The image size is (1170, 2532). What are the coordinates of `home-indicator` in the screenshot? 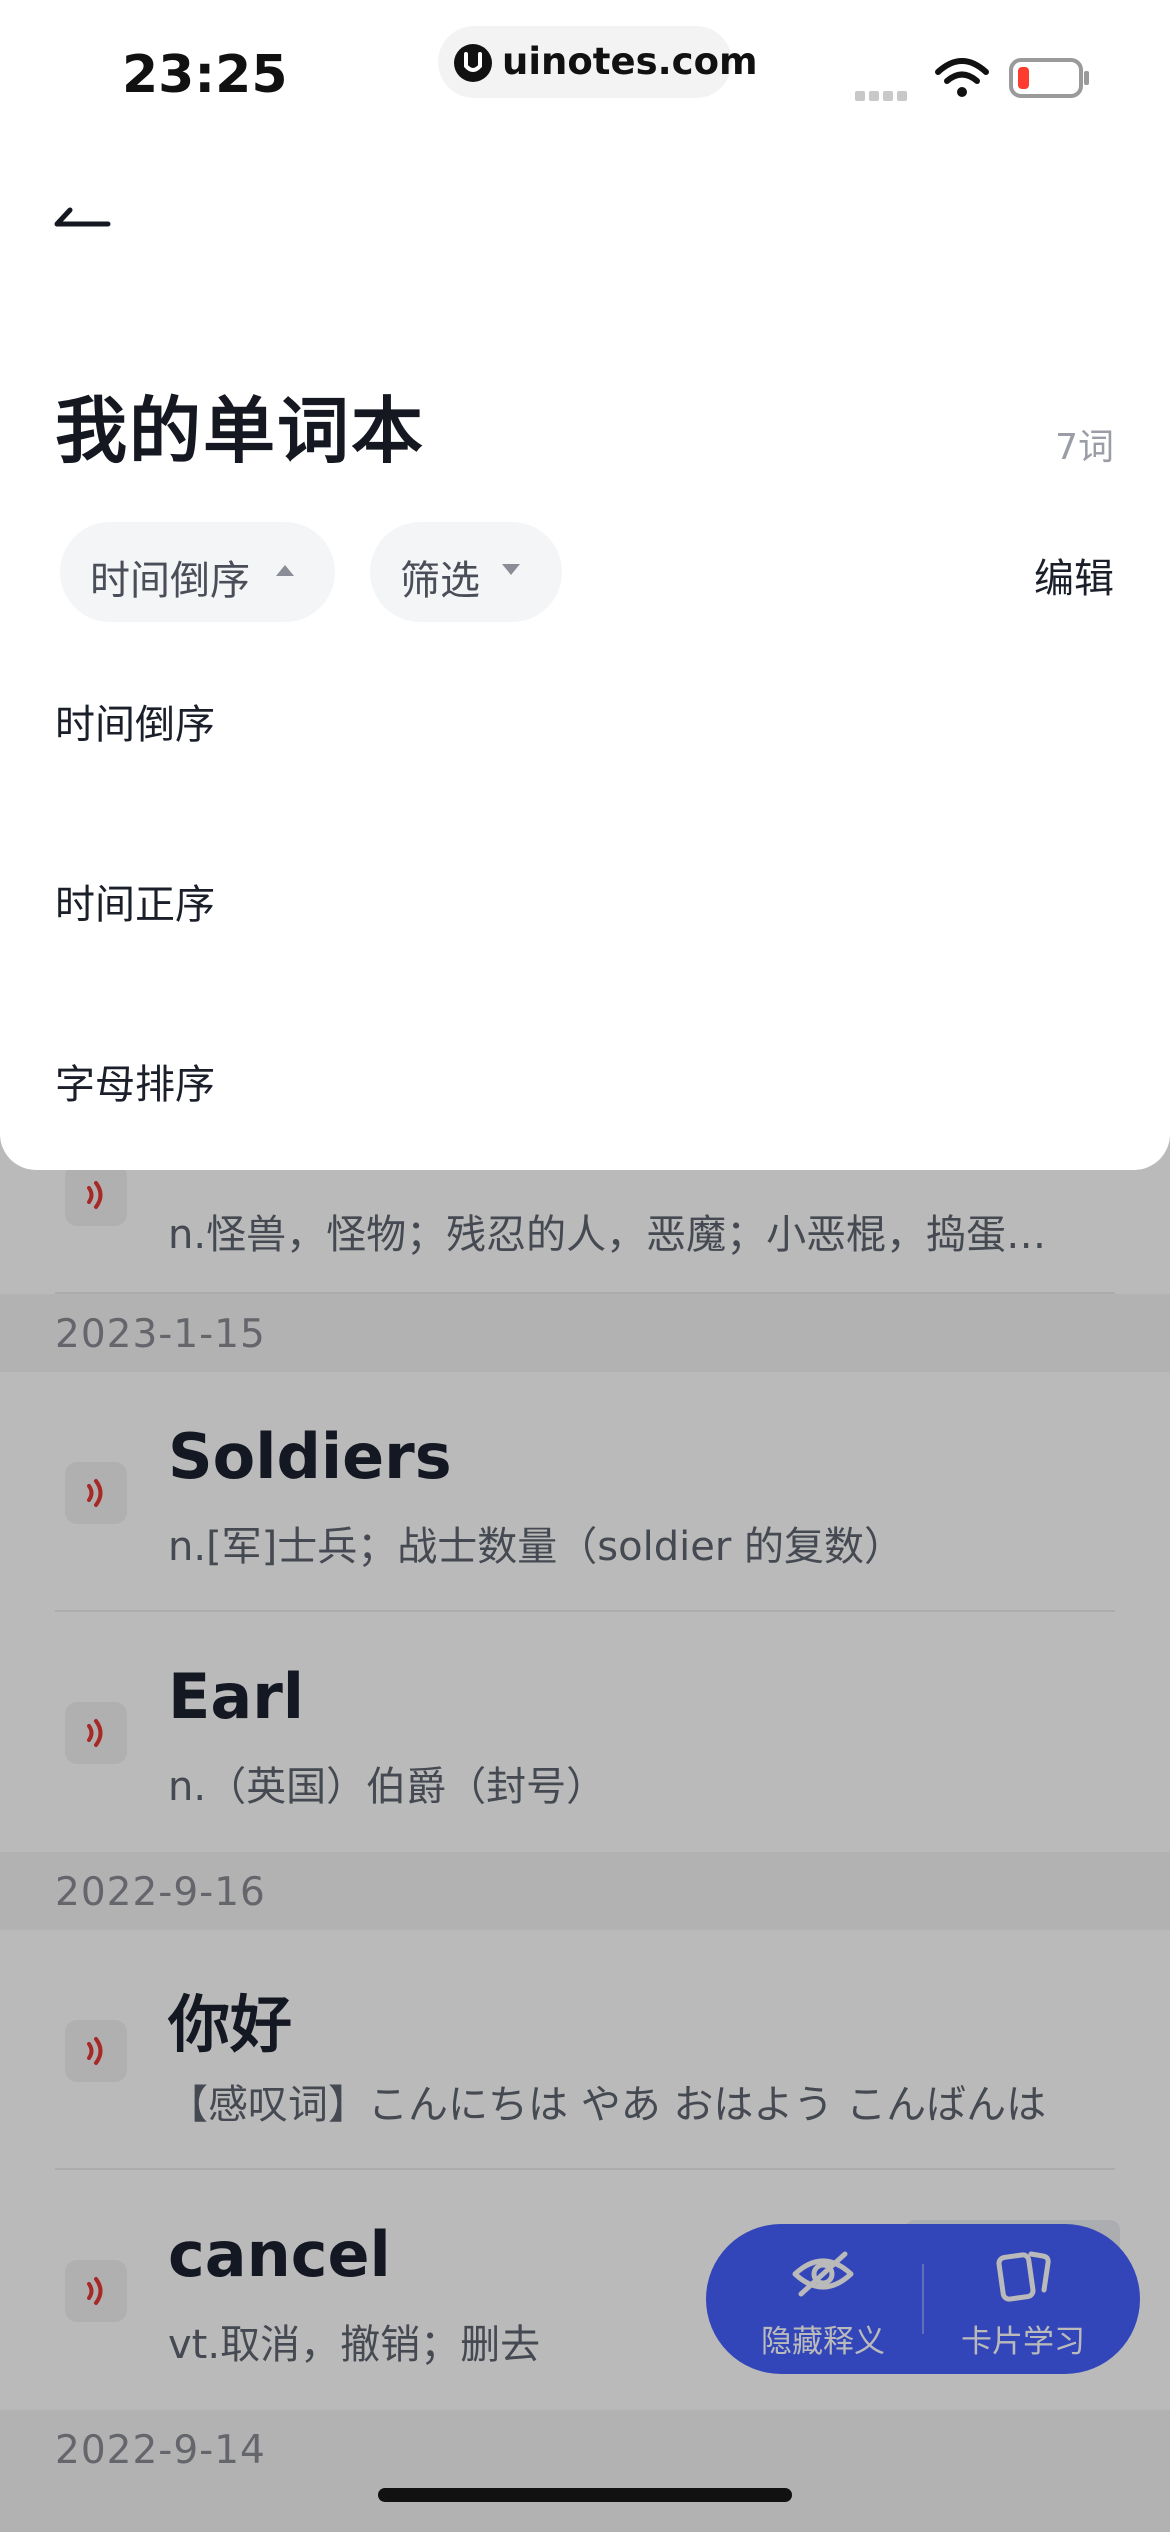 It's located at (585, 2495).